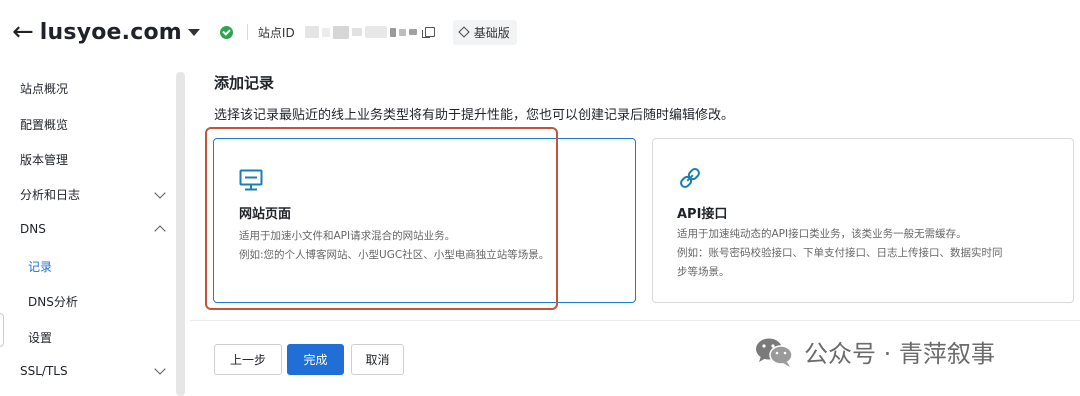 Image resolution: width=1080 pixels, height=396 pixels. What do you see at coordinates (40, 338) in the screenshot?
I see `sidebar-item-label: 设置` at bounding box center [40, 338].